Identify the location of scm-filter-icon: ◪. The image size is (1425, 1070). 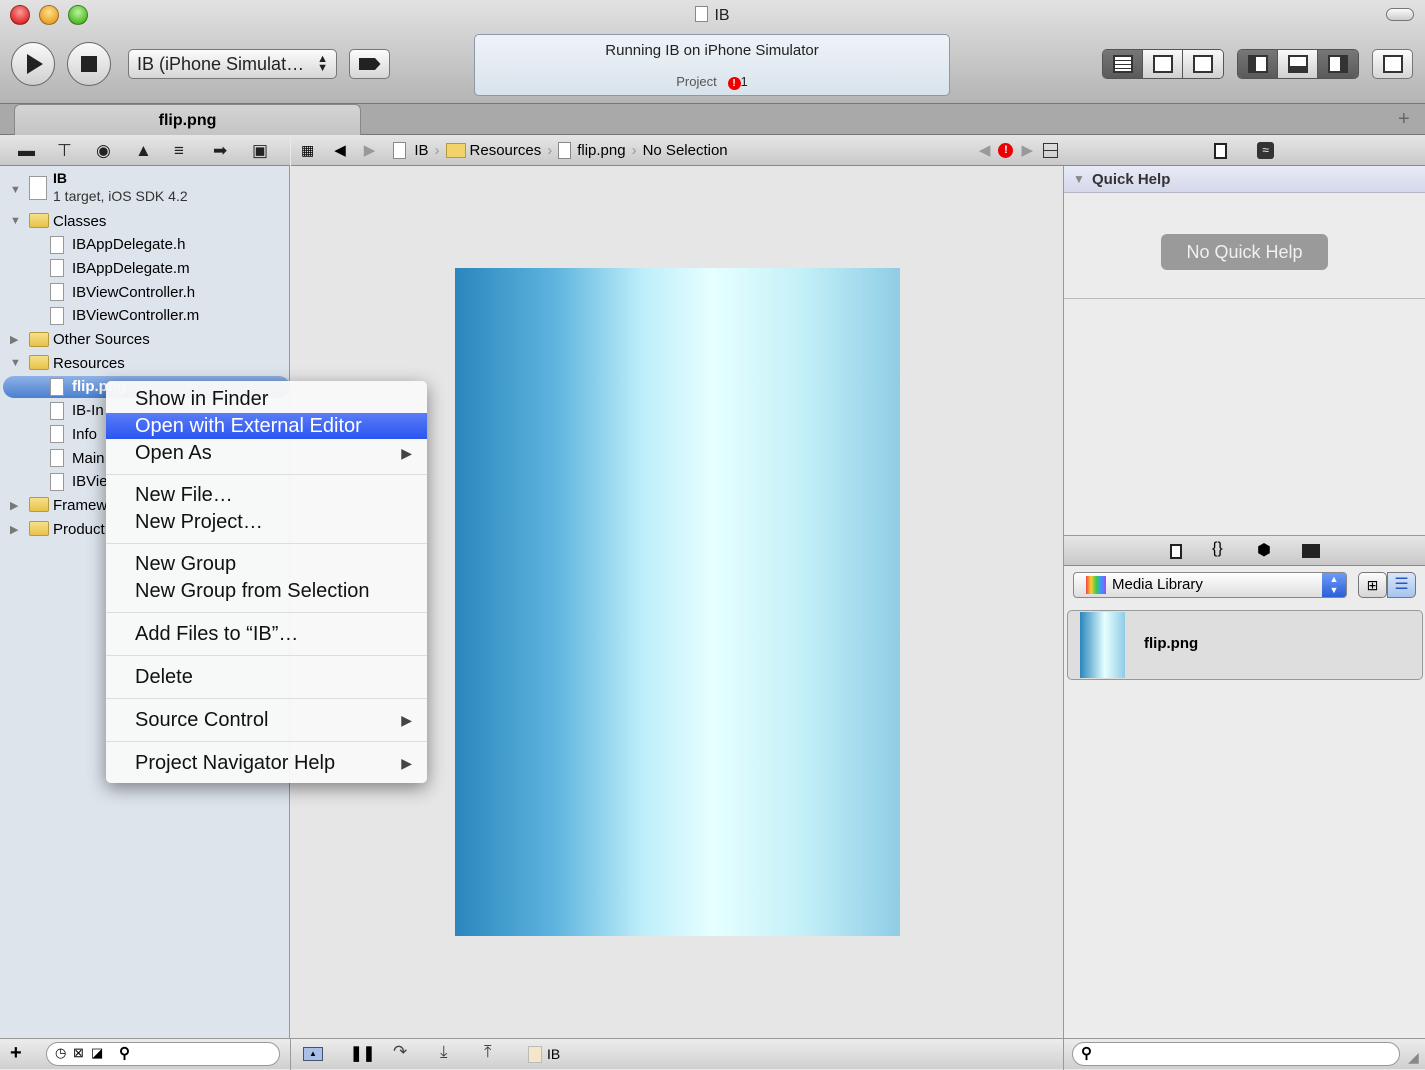
(97, 1053).